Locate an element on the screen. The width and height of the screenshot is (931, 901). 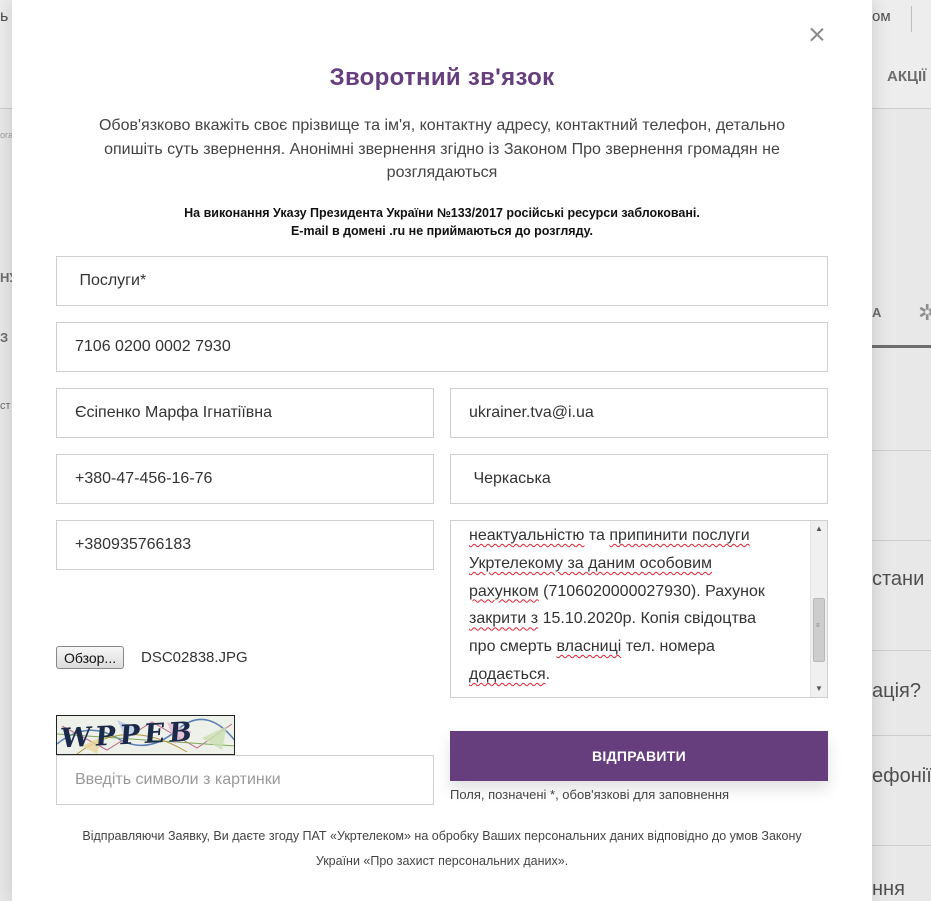
message-word: припинити послуги is located at coordinates (679, 535).